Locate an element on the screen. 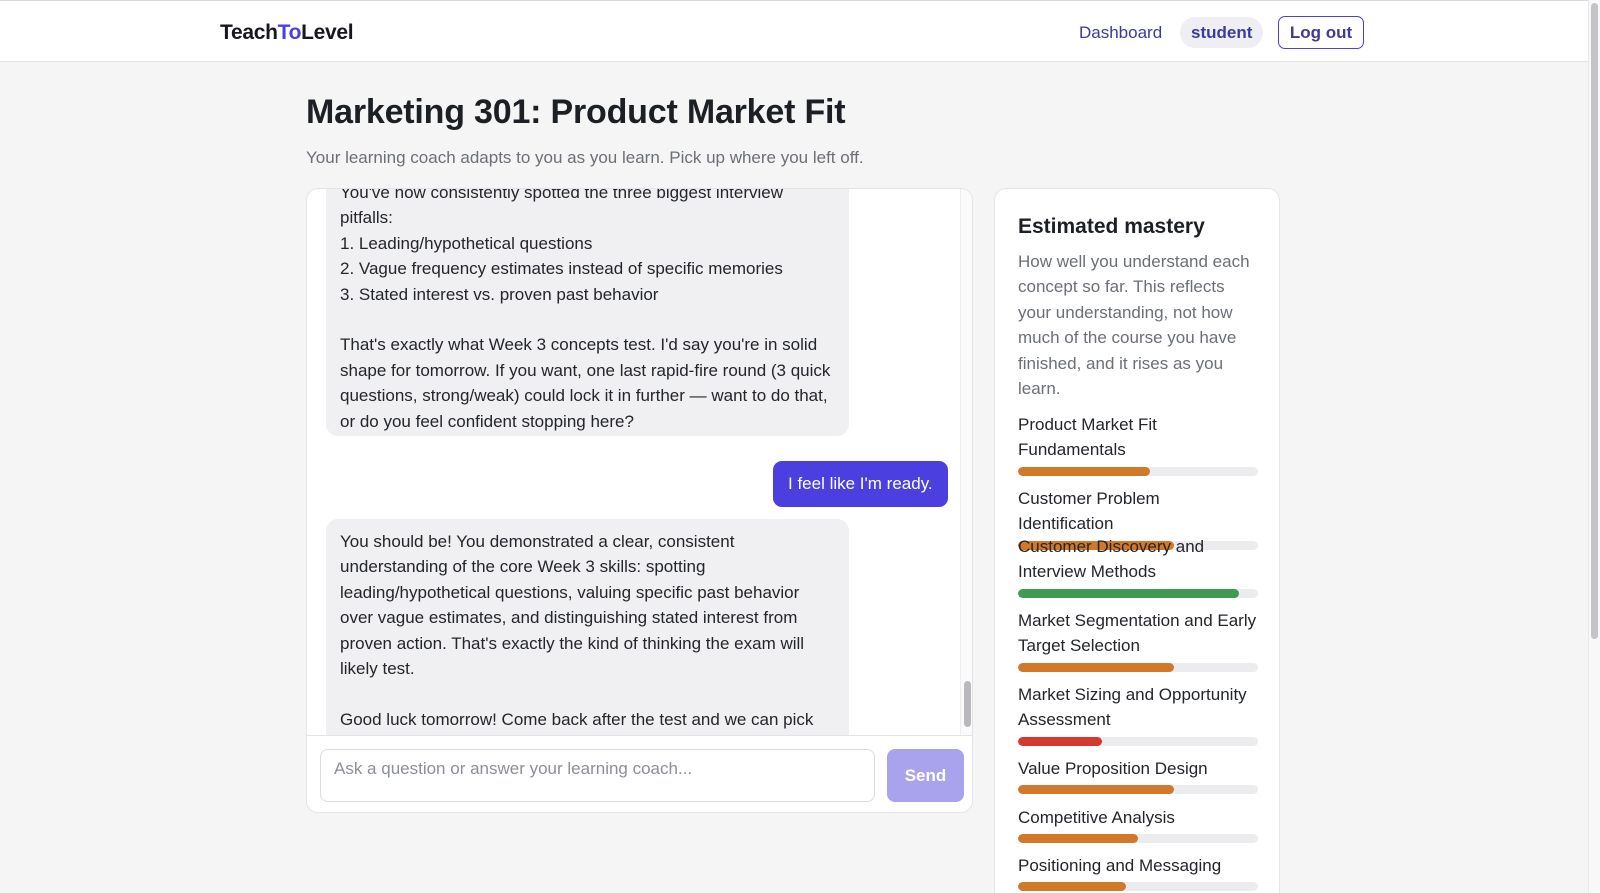 The width and height of the screenshot is (1600, 893). chat-input is located at coordinates (597, 775).